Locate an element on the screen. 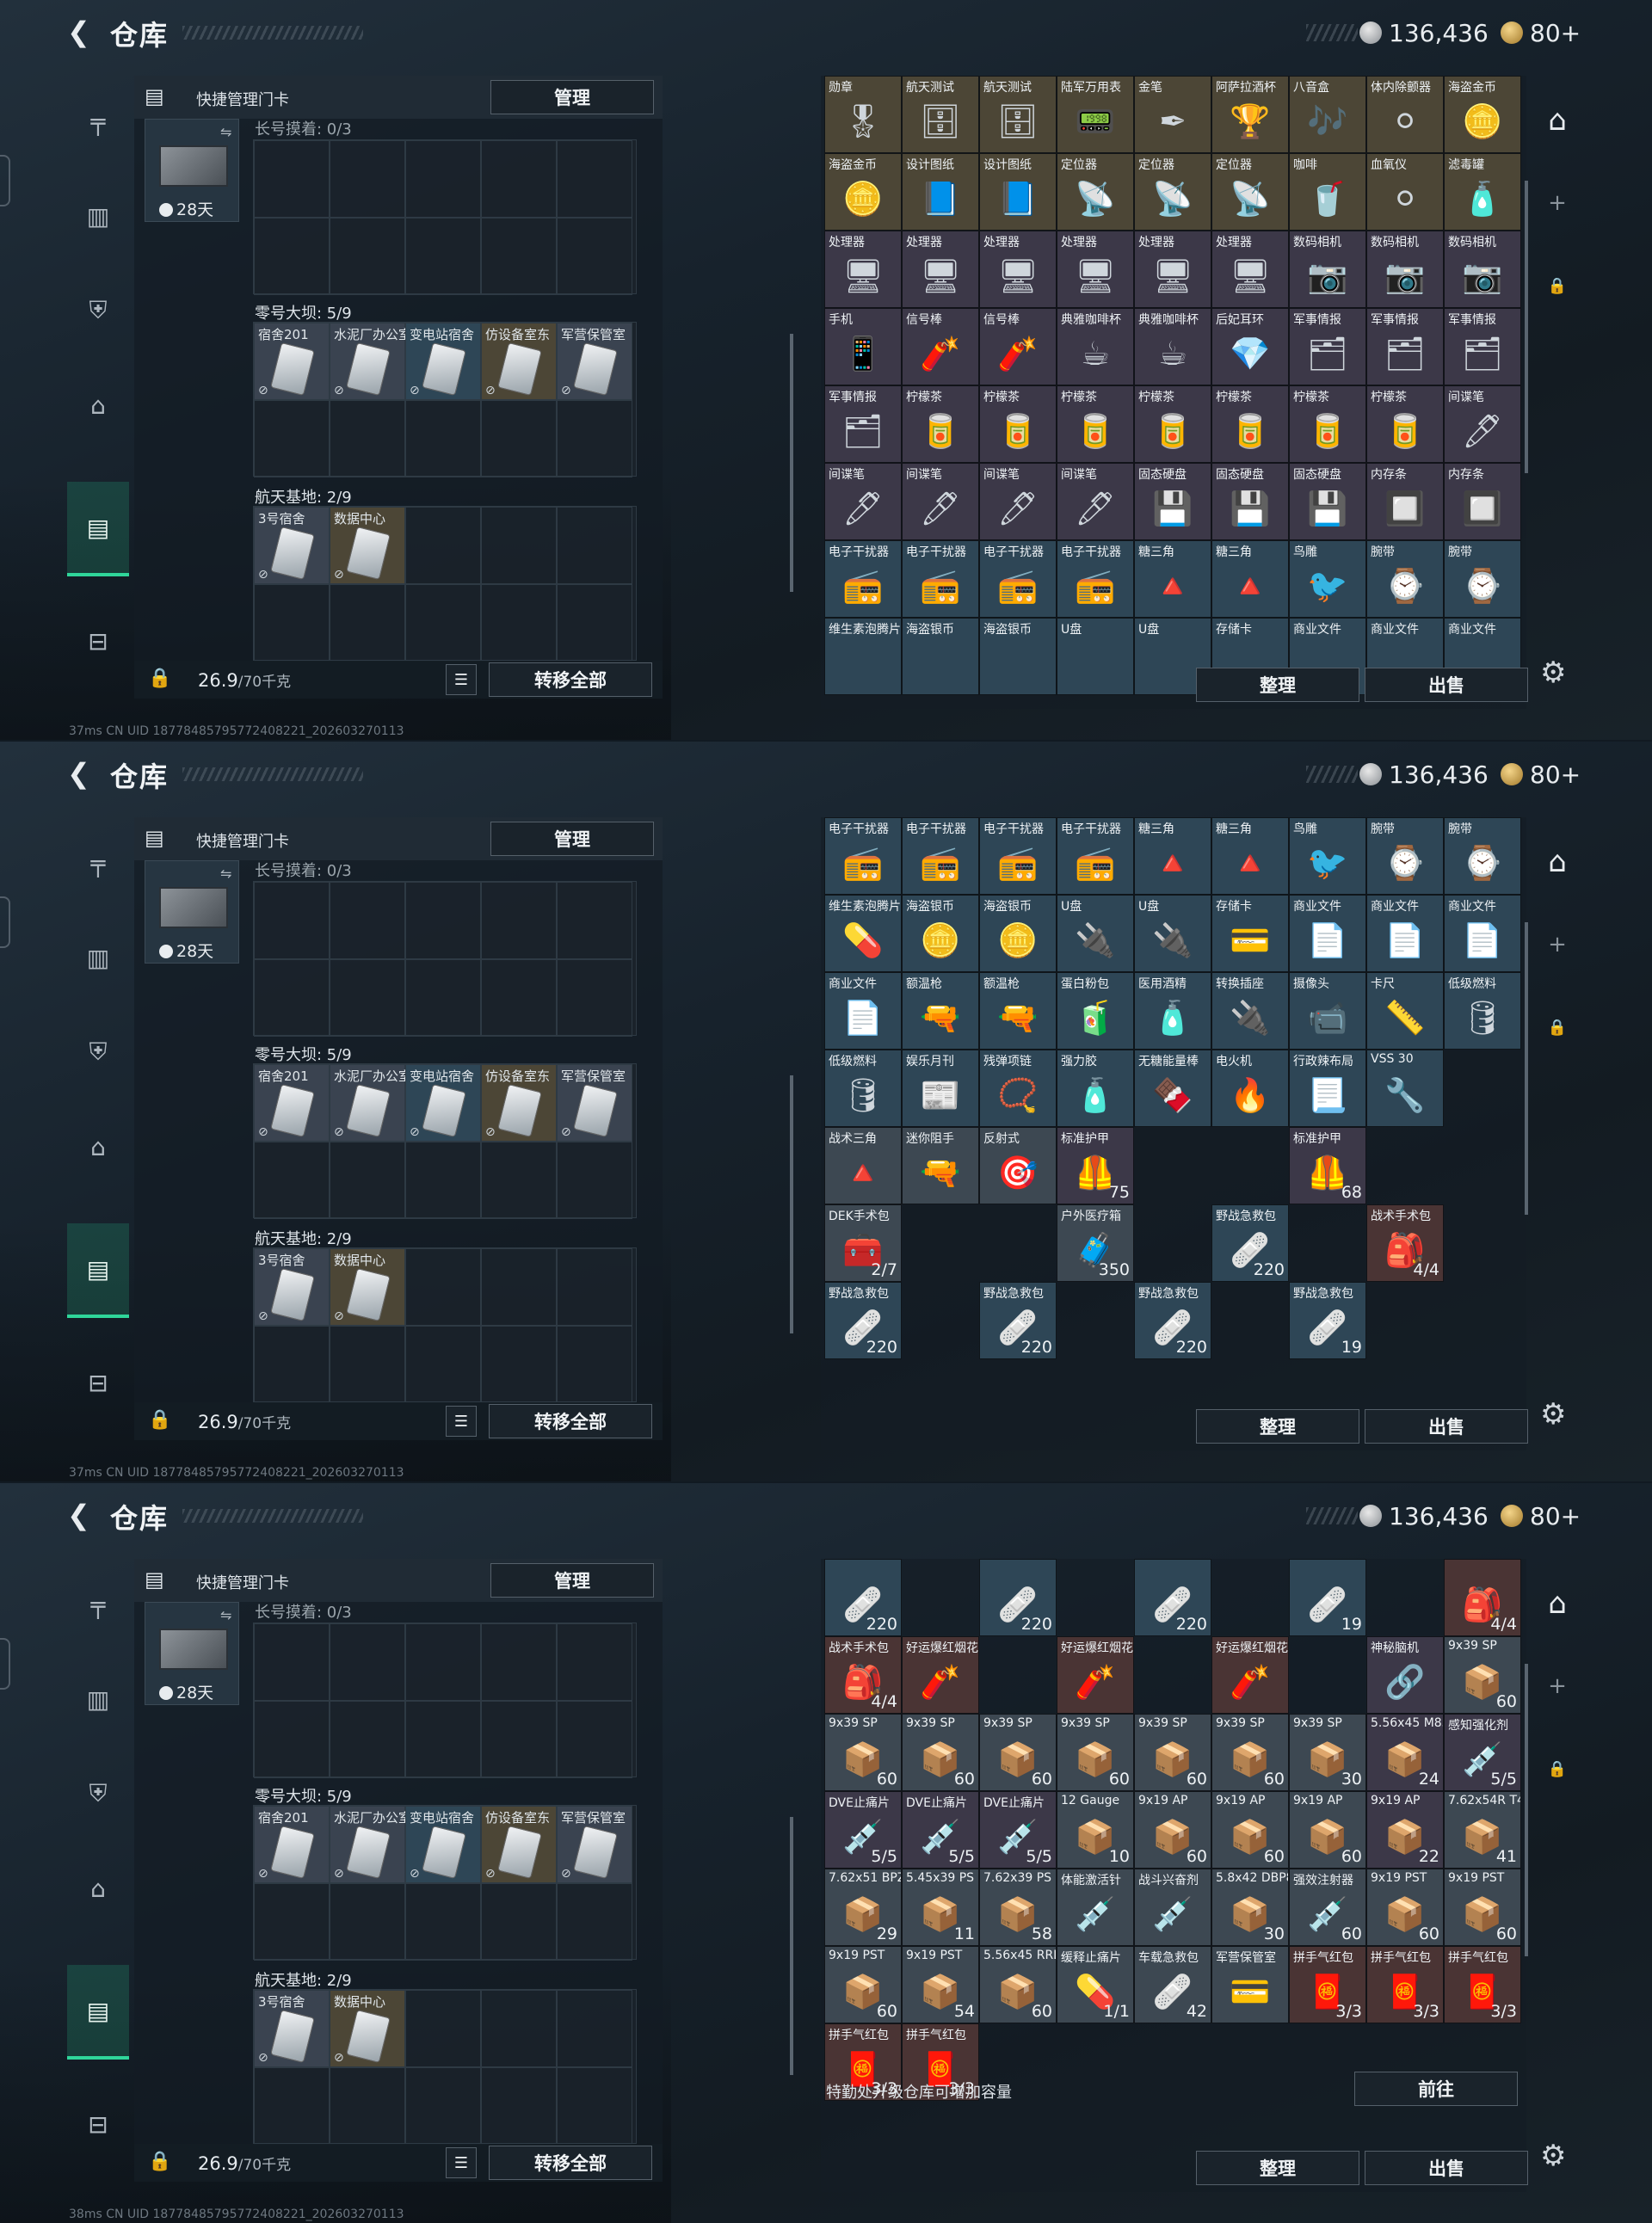  storage-item: 海盗金币 🪙 is located at coordinates (1482, 114).